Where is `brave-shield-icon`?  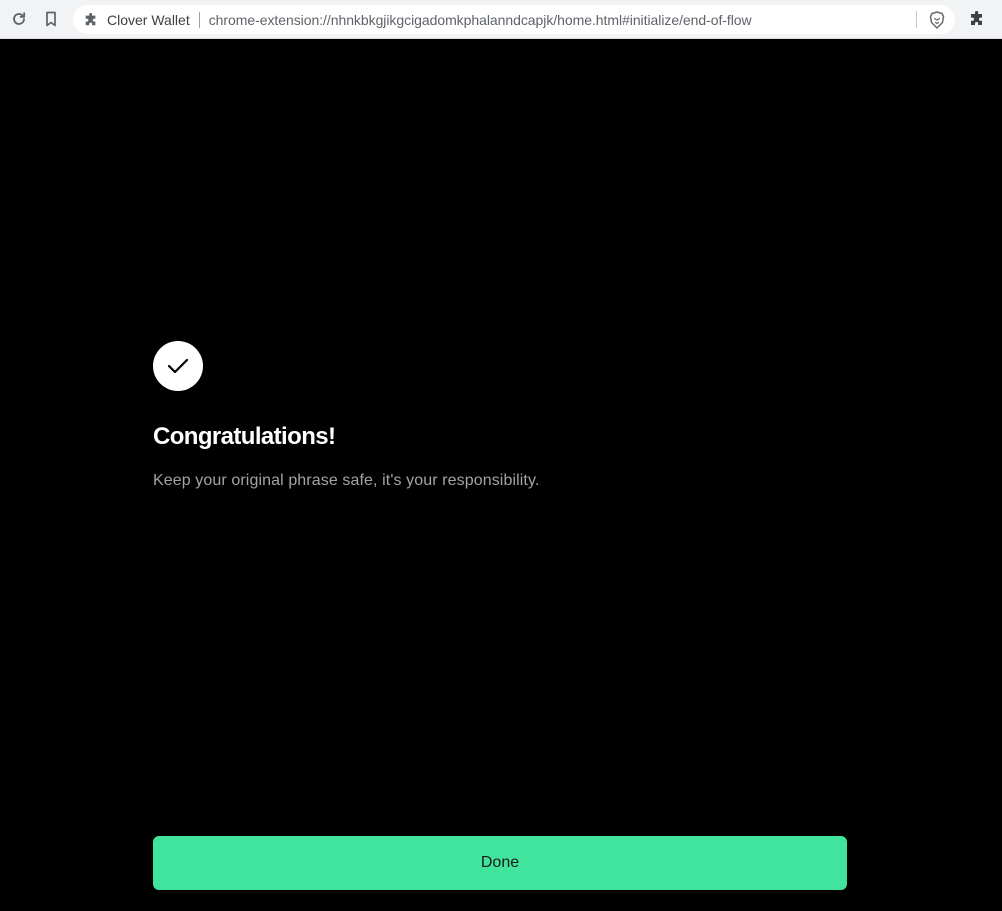 brave-shield-icon is located at coordinates (937, 19).